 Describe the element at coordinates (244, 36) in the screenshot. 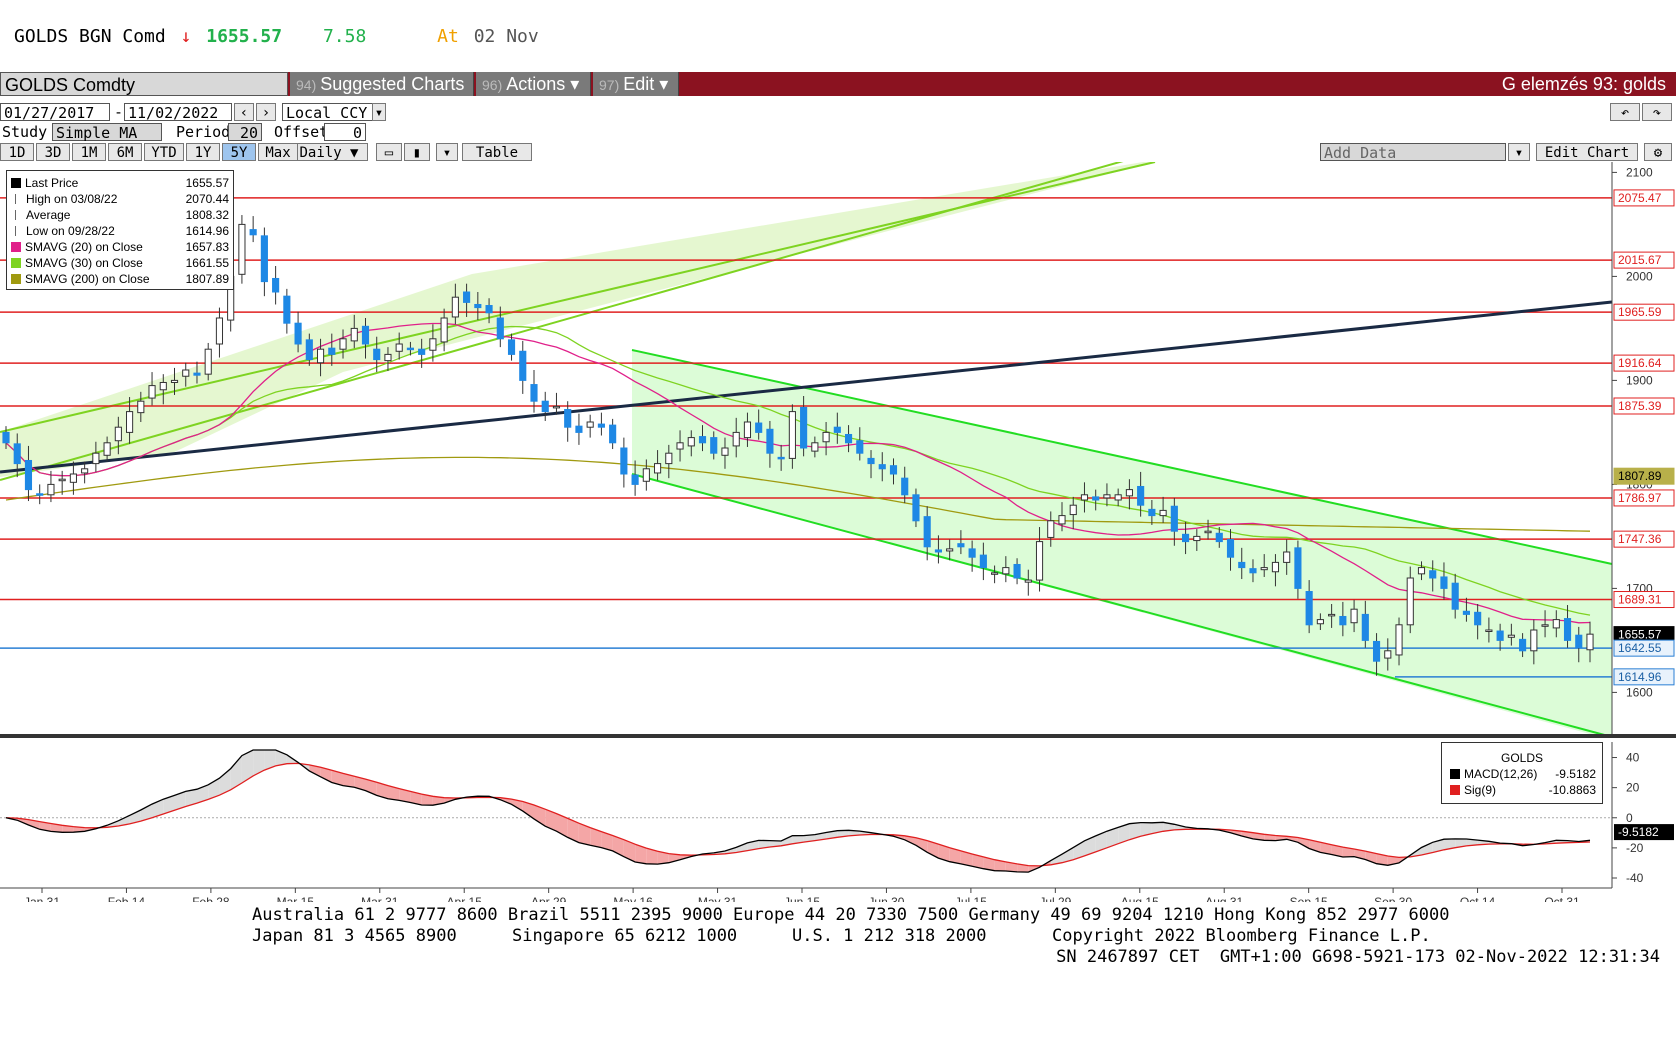

I see `last-price: 1655.57` at that location.